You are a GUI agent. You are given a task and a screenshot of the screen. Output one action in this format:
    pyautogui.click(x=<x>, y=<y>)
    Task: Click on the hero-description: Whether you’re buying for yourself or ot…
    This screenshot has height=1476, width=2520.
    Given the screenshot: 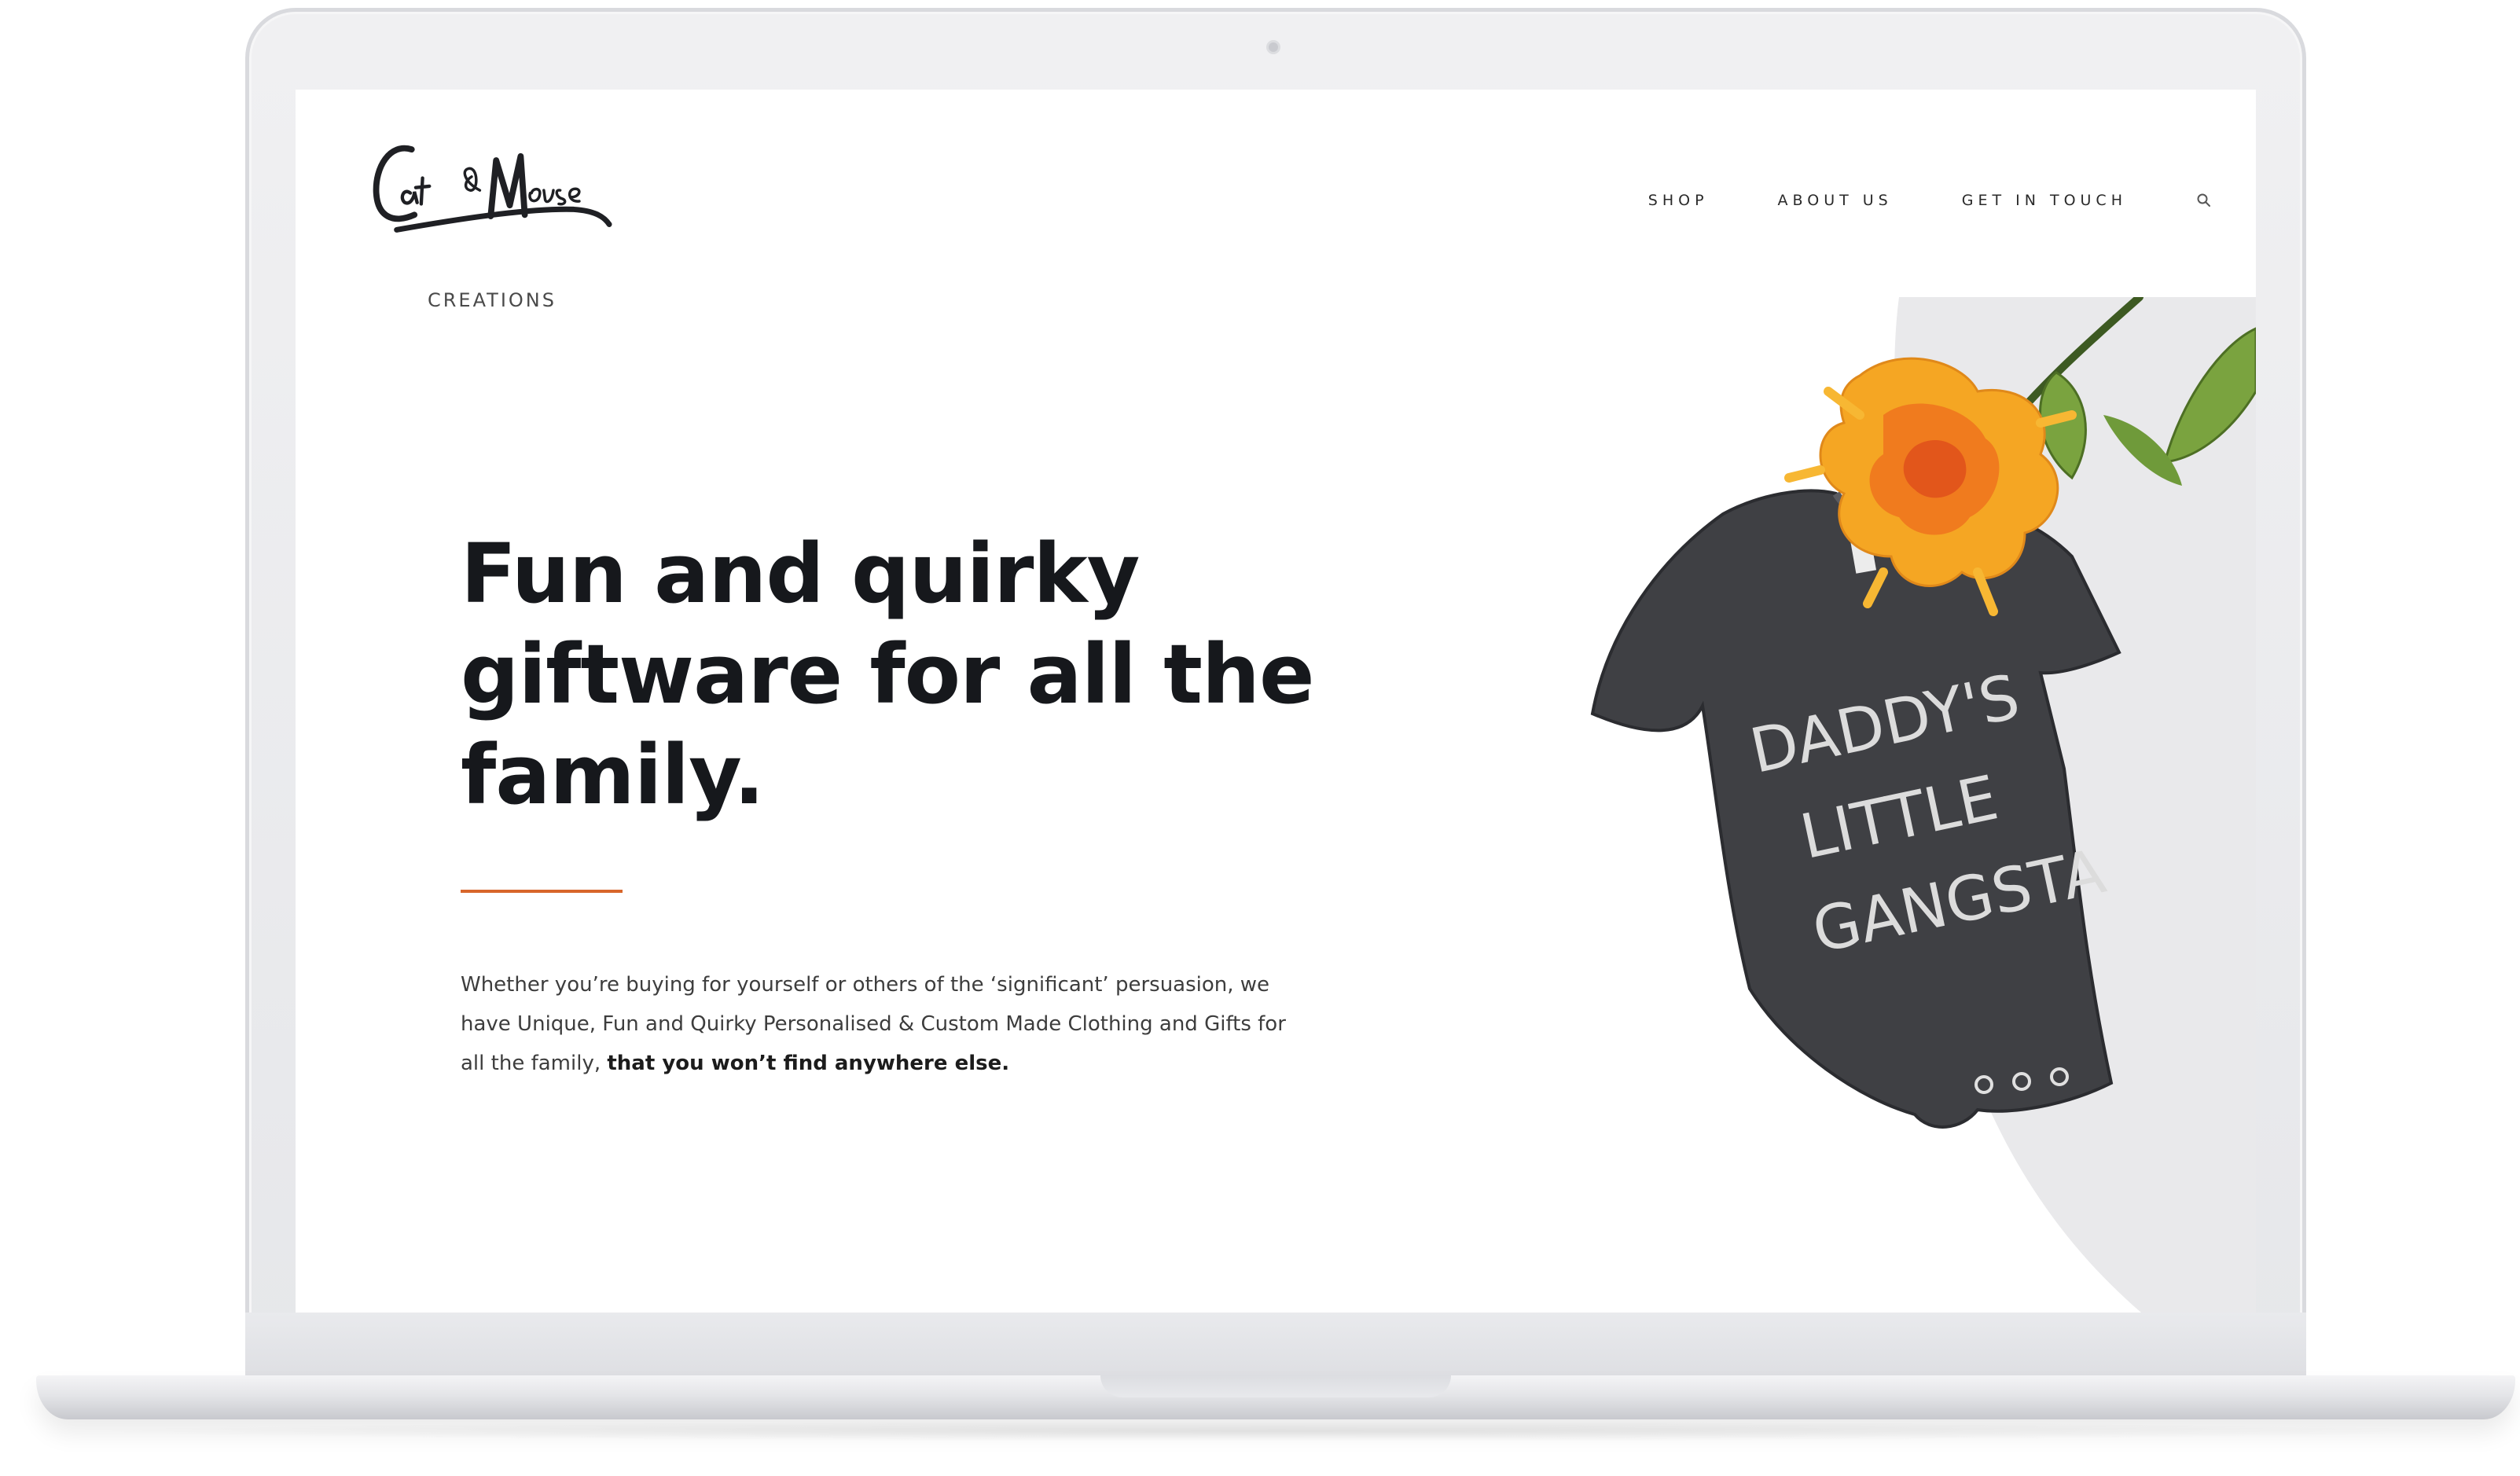 What is the action you would take?
    pyautogui.click(x=885, y=1024)
    